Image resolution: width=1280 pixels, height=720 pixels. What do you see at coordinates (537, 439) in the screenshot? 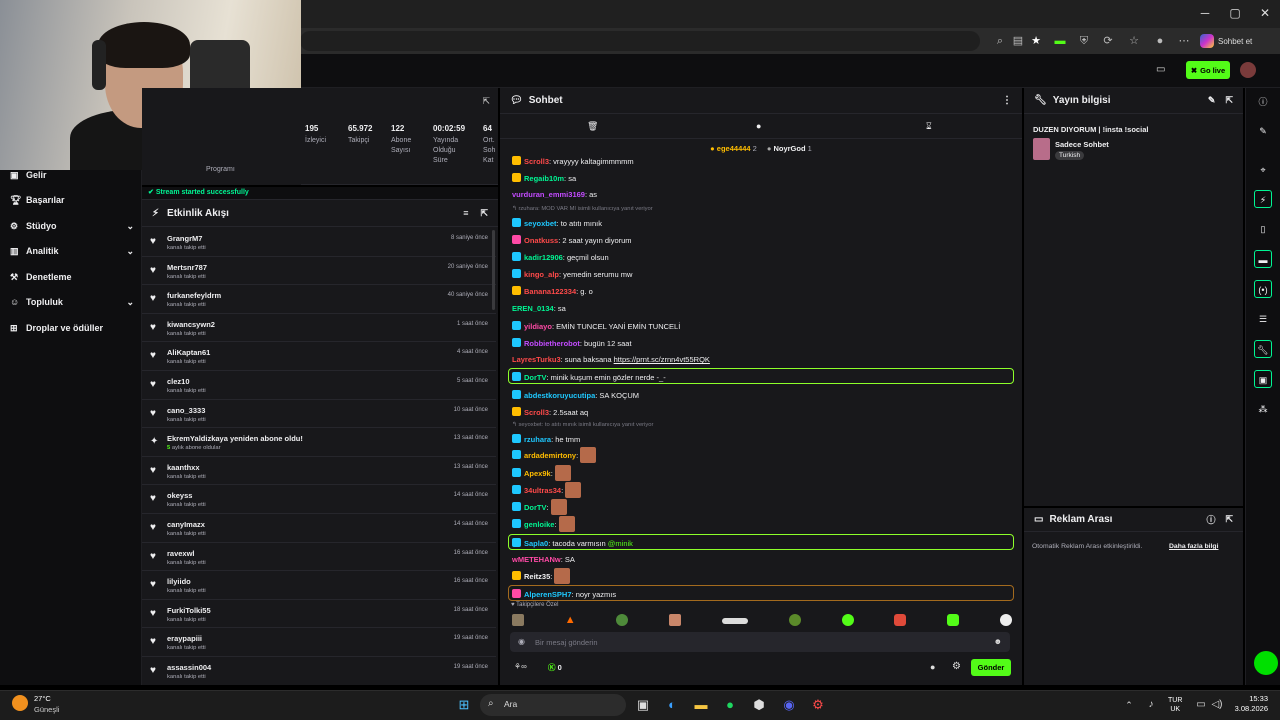
I see `chat-username: rzuhara` at bounding box center [537, 439].